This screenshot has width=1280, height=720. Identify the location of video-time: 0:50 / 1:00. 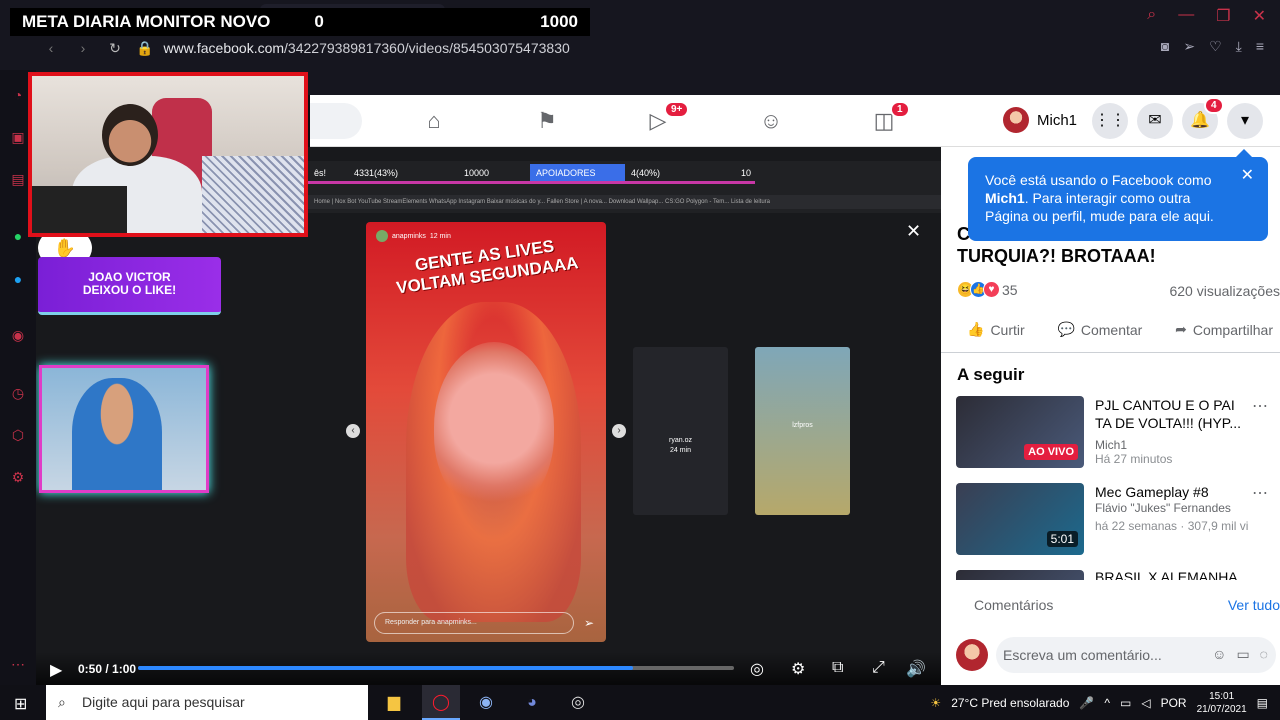
(107, 669).